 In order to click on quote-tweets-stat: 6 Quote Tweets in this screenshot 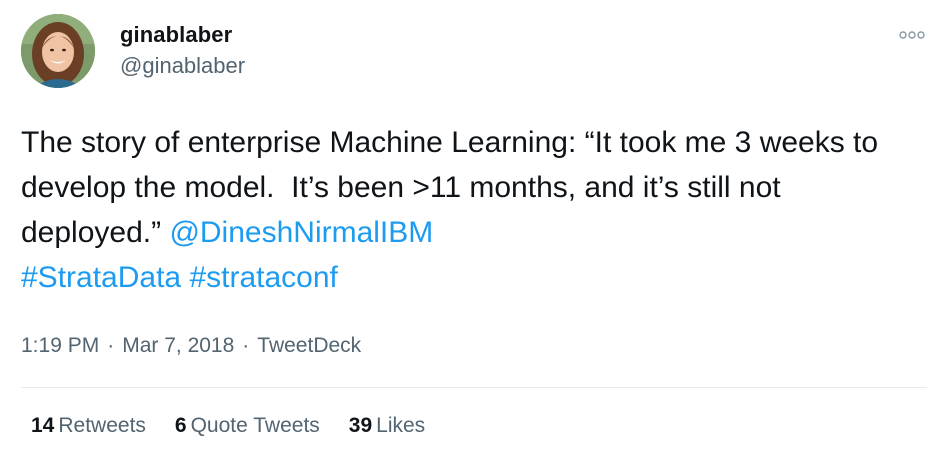, I will do `click(247, 426)`.